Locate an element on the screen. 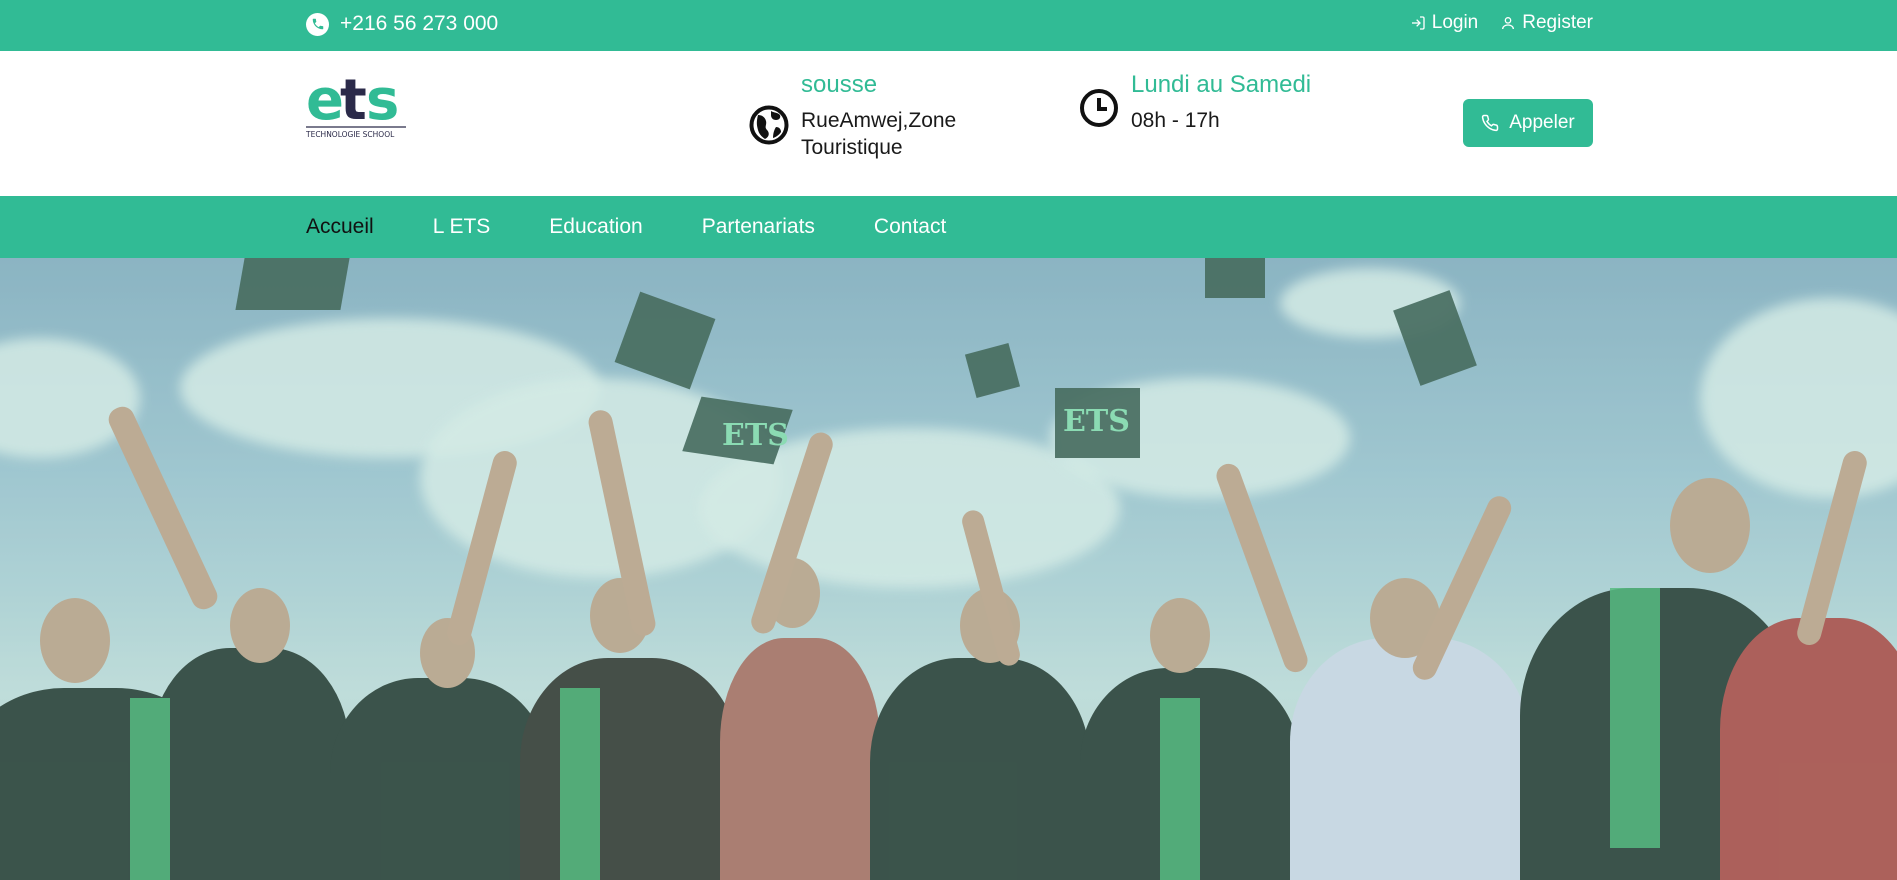  register-link: Register is located at coordinates (1546, 23).